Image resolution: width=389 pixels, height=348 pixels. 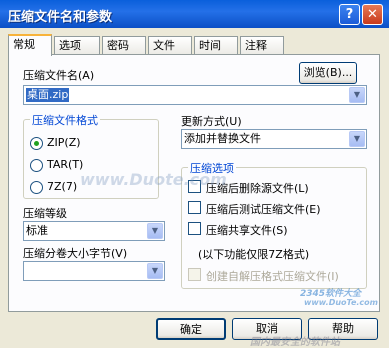 What do you see at coordinates (62, 186) in the screenshot?
I see `radio-7z-label: 7Z(7)` at bounding box center [62, 186].